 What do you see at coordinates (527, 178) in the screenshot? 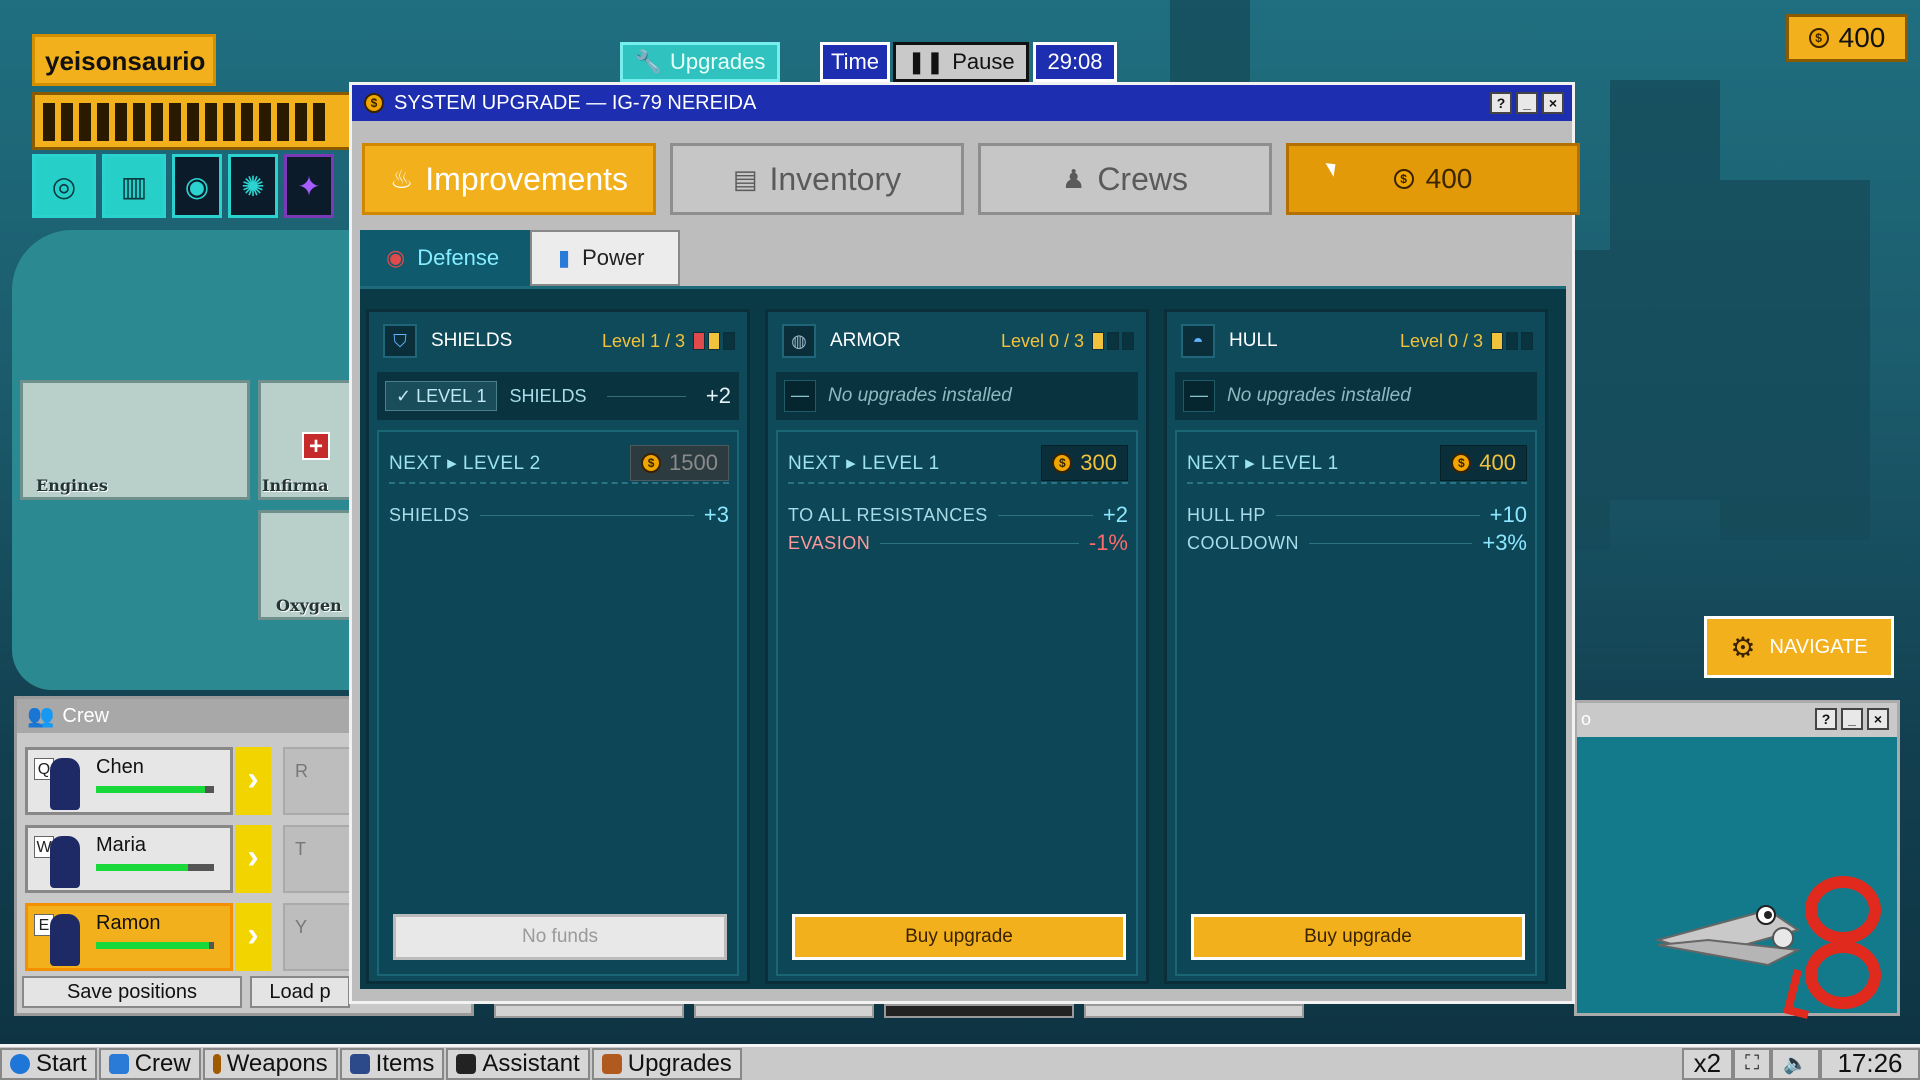
I see `tab-improvements-label: Improvements` at bounding box center [527, 178].